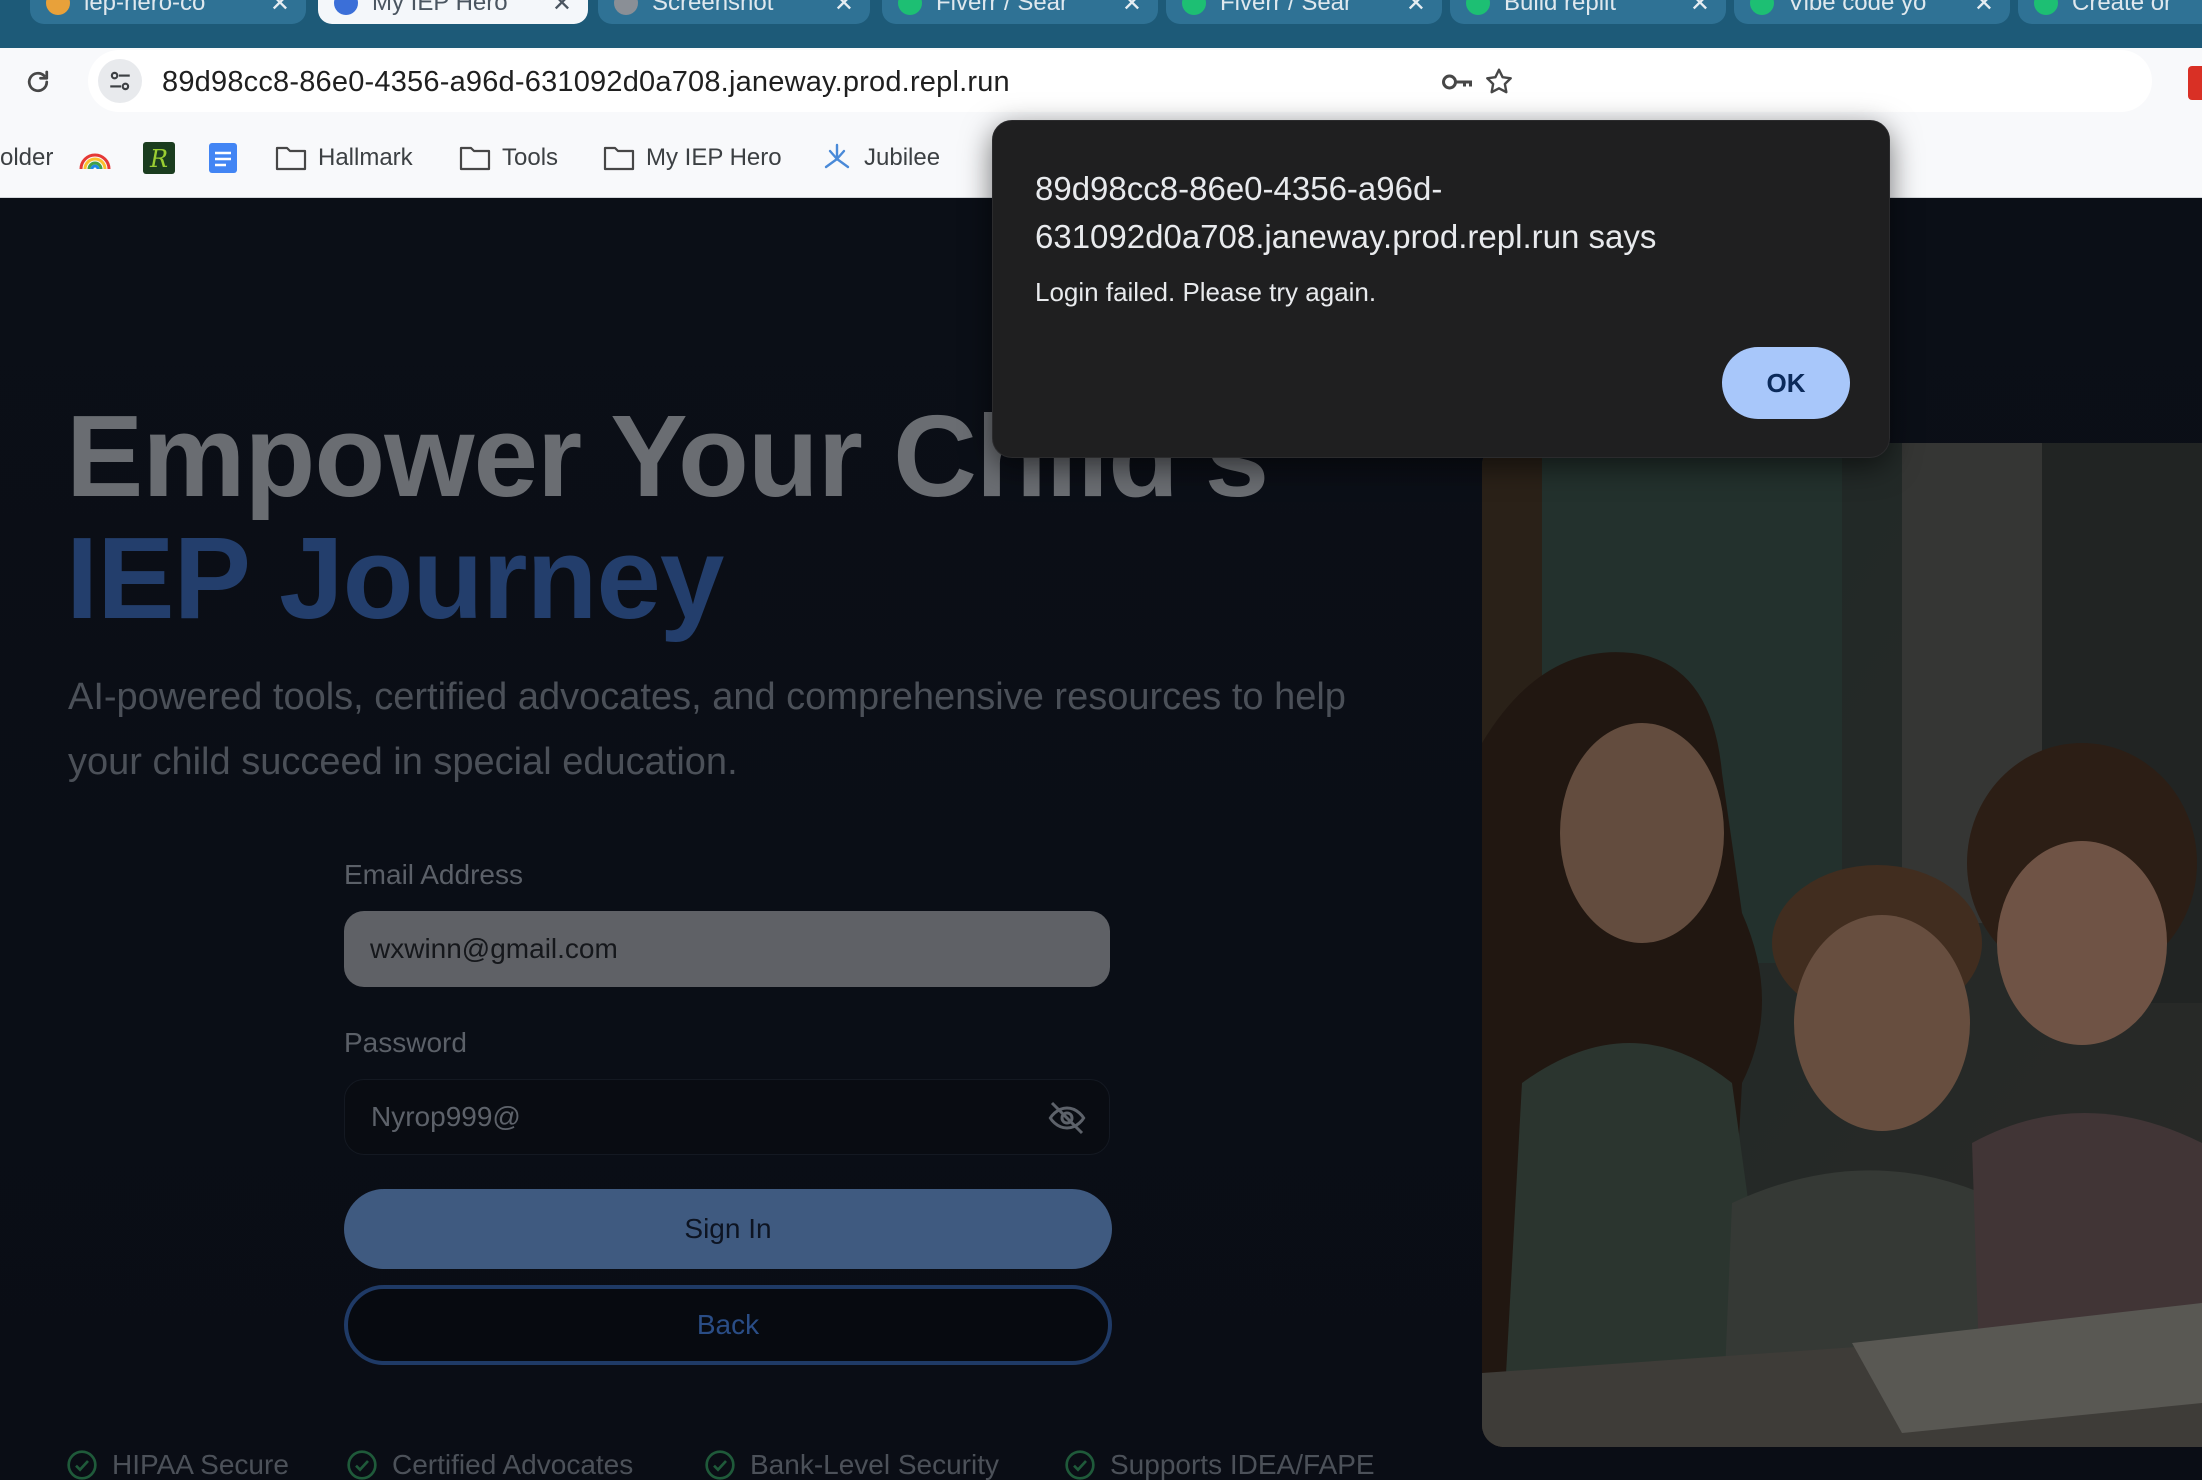 Image resolution: width=2202 pixels, height=1480 pixels. I want to click on ok-button: OK, so click(1786, 383).